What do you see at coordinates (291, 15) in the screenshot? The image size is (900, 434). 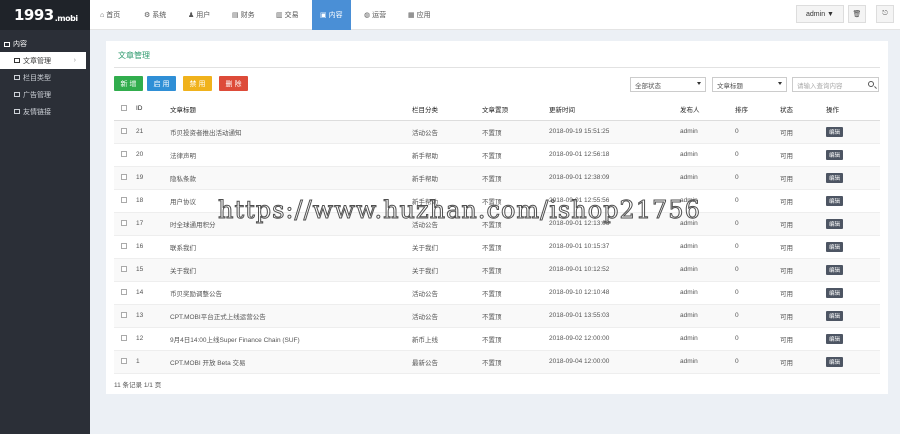 I see `nav-label: 交易` at bounding box center [291, 15].